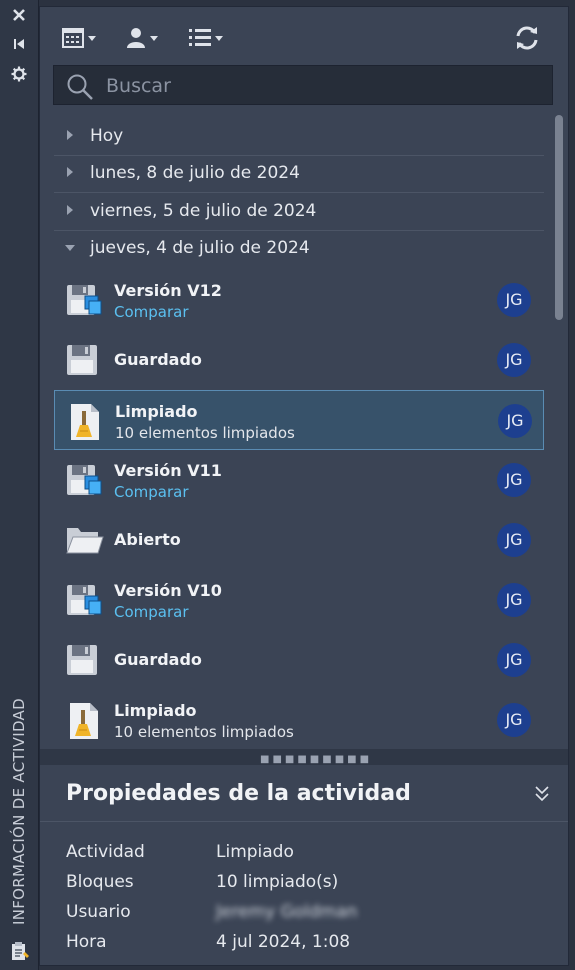 The height and width of the screenshot is (970, 575). Describe the element at coordinates (19, 17) in the screenshot. I see `close-icon` at that location.